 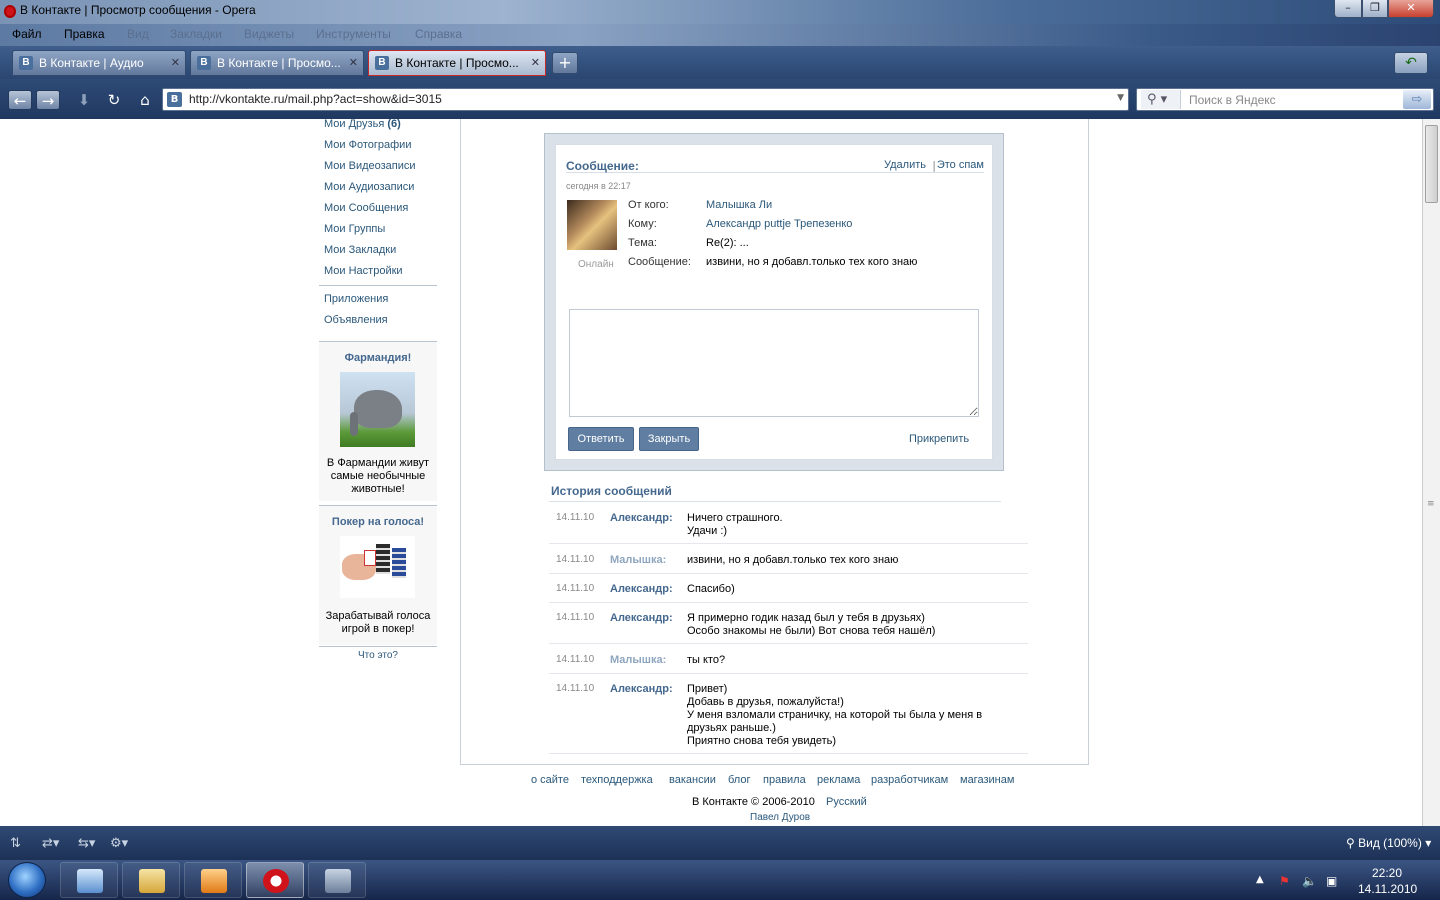 What do you see at coordinates (669, 439) in the screenshot?
I see `close-message-button: Закрыть` at bounding box center [669, 439].